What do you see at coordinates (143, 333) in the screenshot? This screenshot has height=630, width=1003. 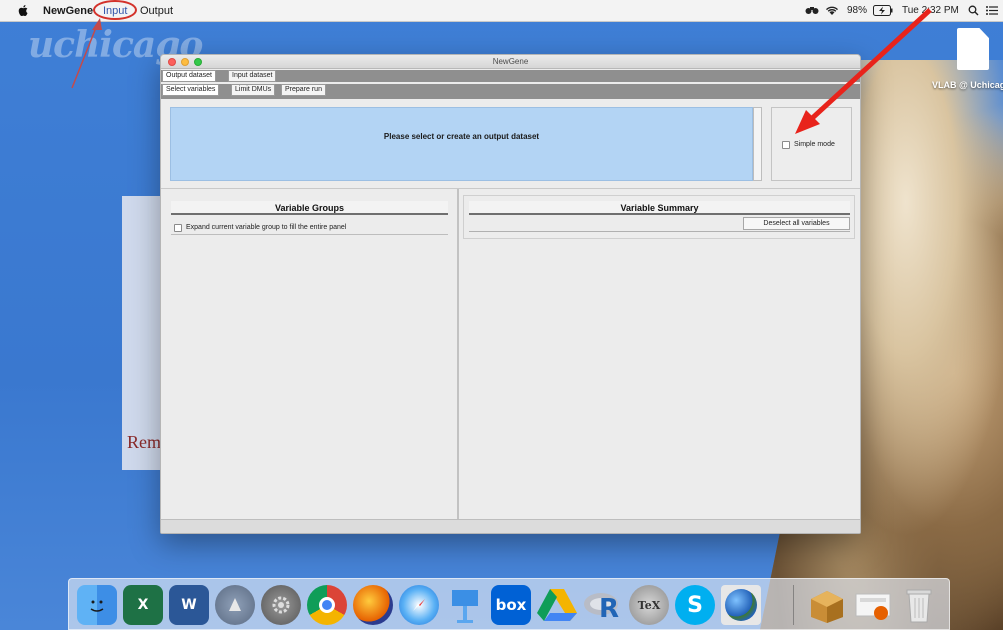 I see `desktop-paper` at bounding box center [143, 333].